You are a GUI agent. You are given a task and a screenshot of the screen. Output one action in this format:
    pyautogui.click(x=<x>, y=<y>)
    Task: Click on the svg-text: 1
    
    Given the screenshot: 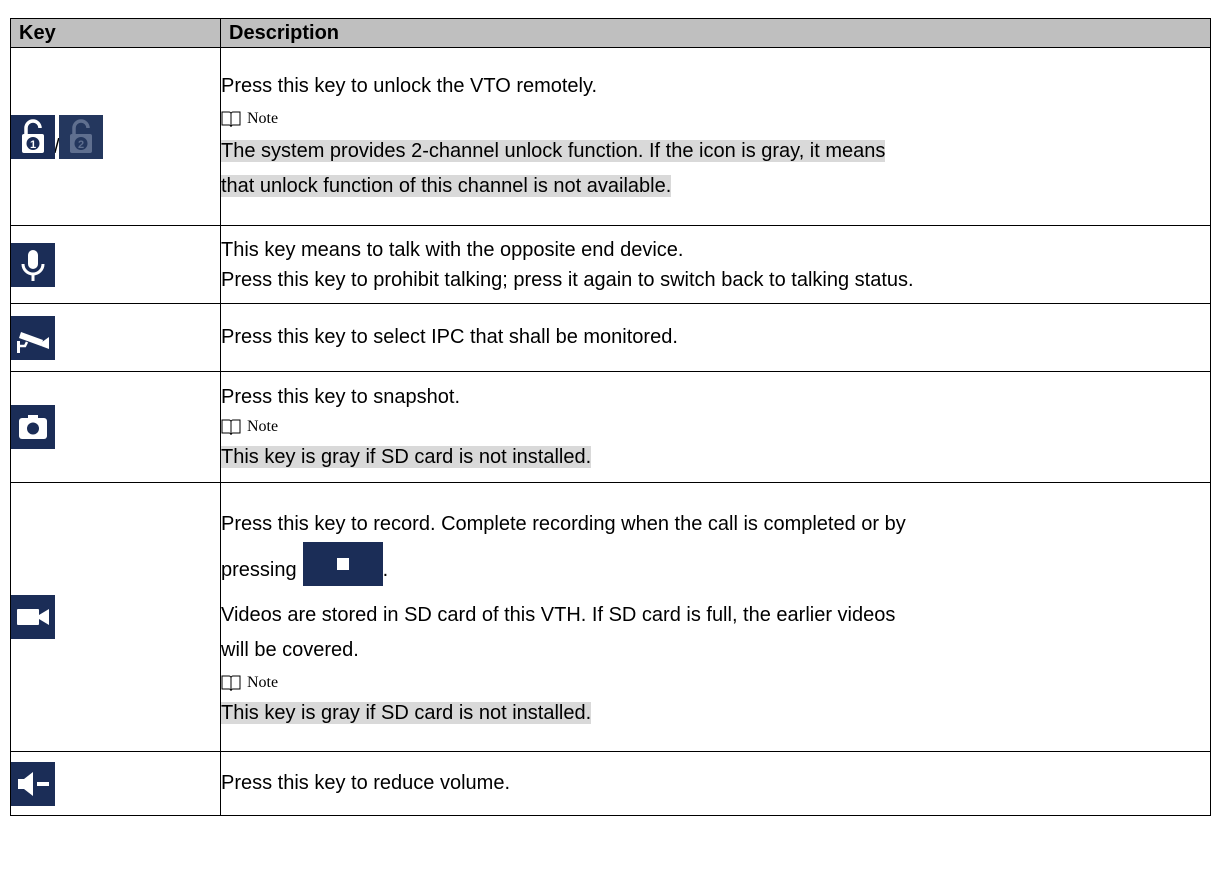 What is the action you would take?
    pyautogui.click(x=33, y=145)
    